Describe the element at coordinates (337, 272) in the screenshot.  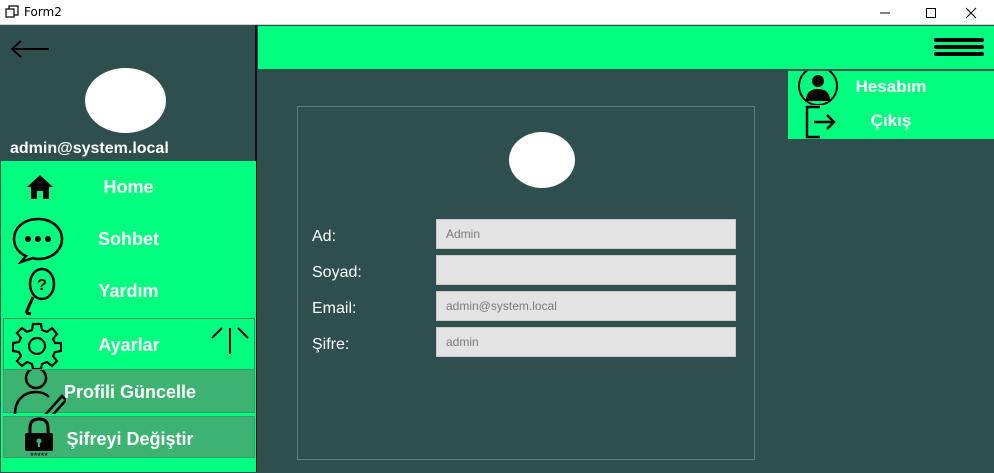
I see `last-name-label: Soyad:` at that location.